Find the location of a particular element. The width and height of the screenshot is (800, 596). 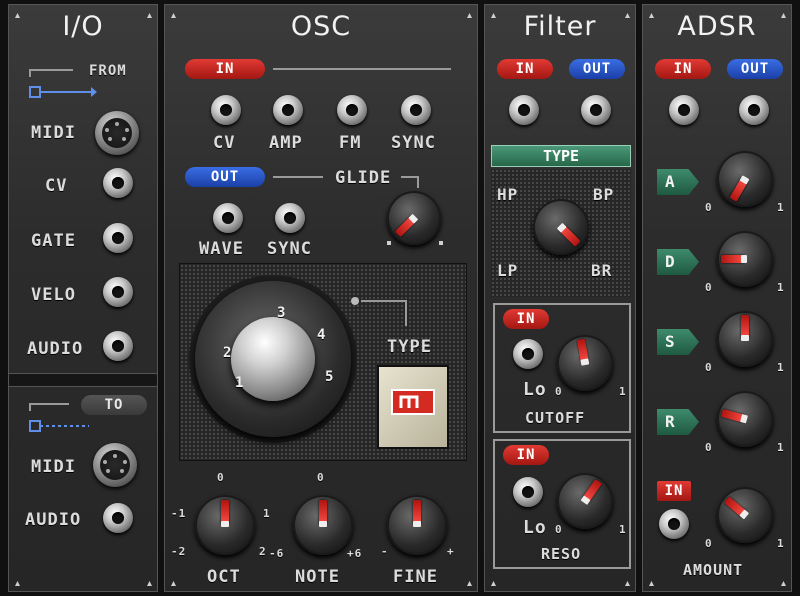

to-label: TO is located at coordinates (114, 405).